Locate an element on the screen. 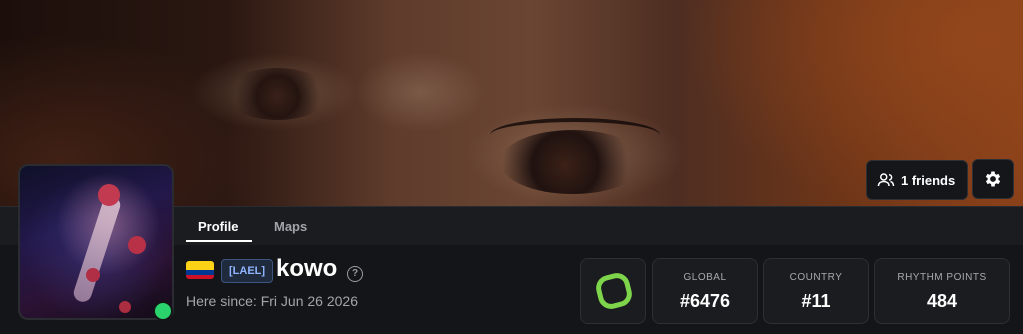 The height and width of the screenshot is (334, 1023). username: kowo is located at coordinates (307, 268).